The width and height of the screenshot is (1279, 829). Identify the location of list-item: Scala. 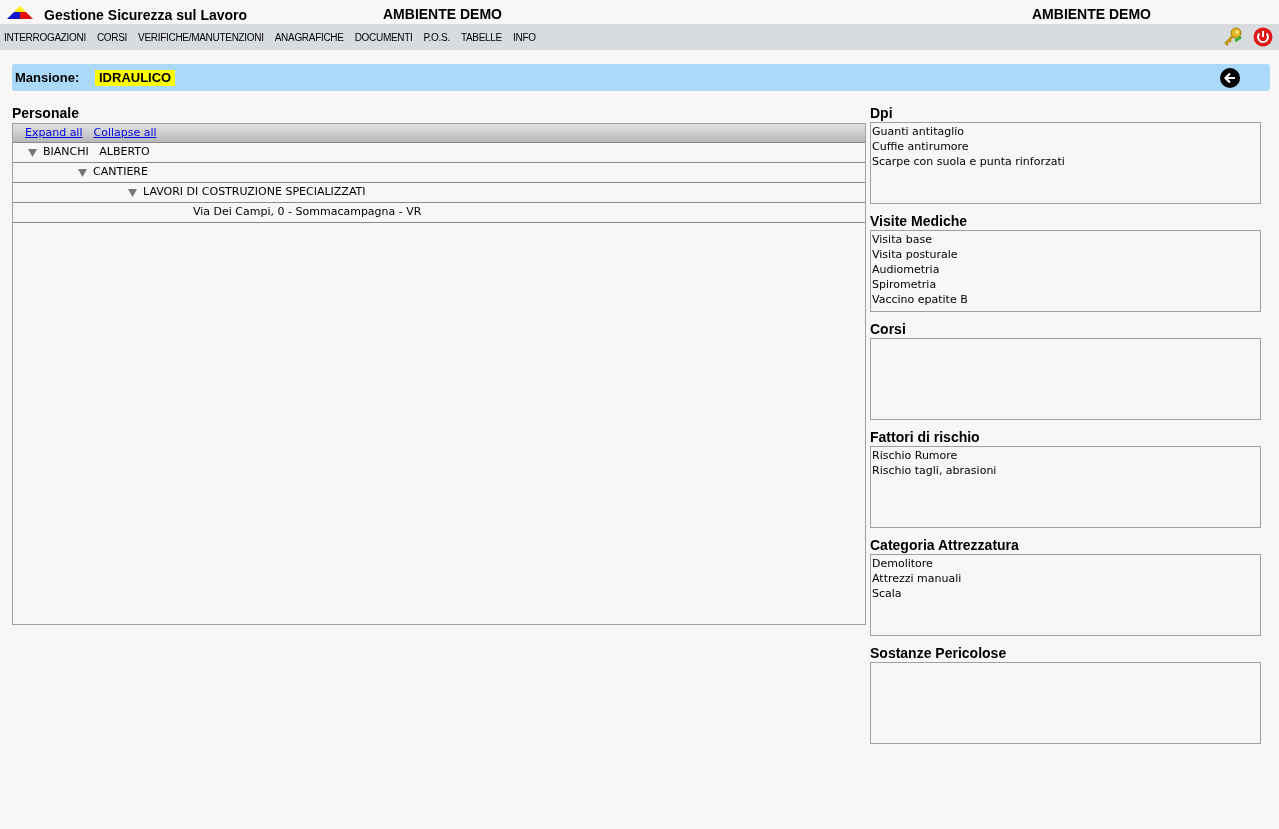
(1066, 593).